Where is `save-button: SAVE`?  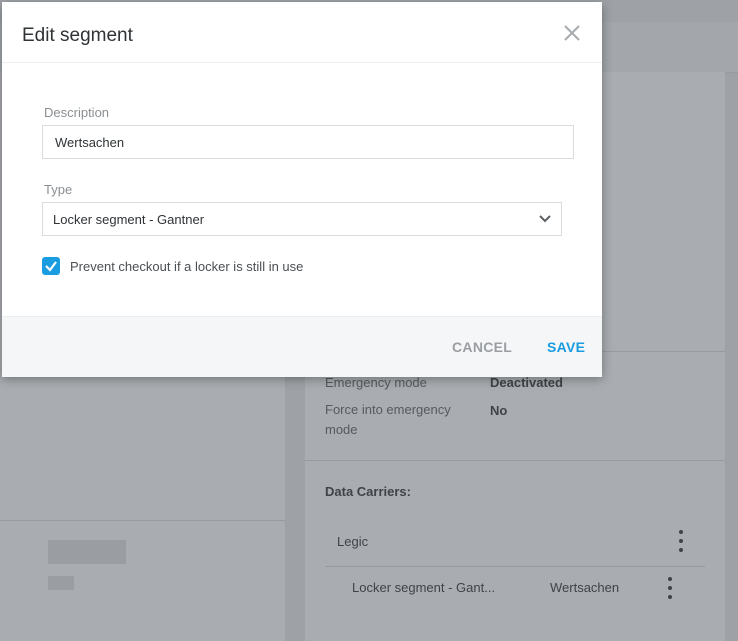 save-button: SAVE is located at coordinates (566, 347).